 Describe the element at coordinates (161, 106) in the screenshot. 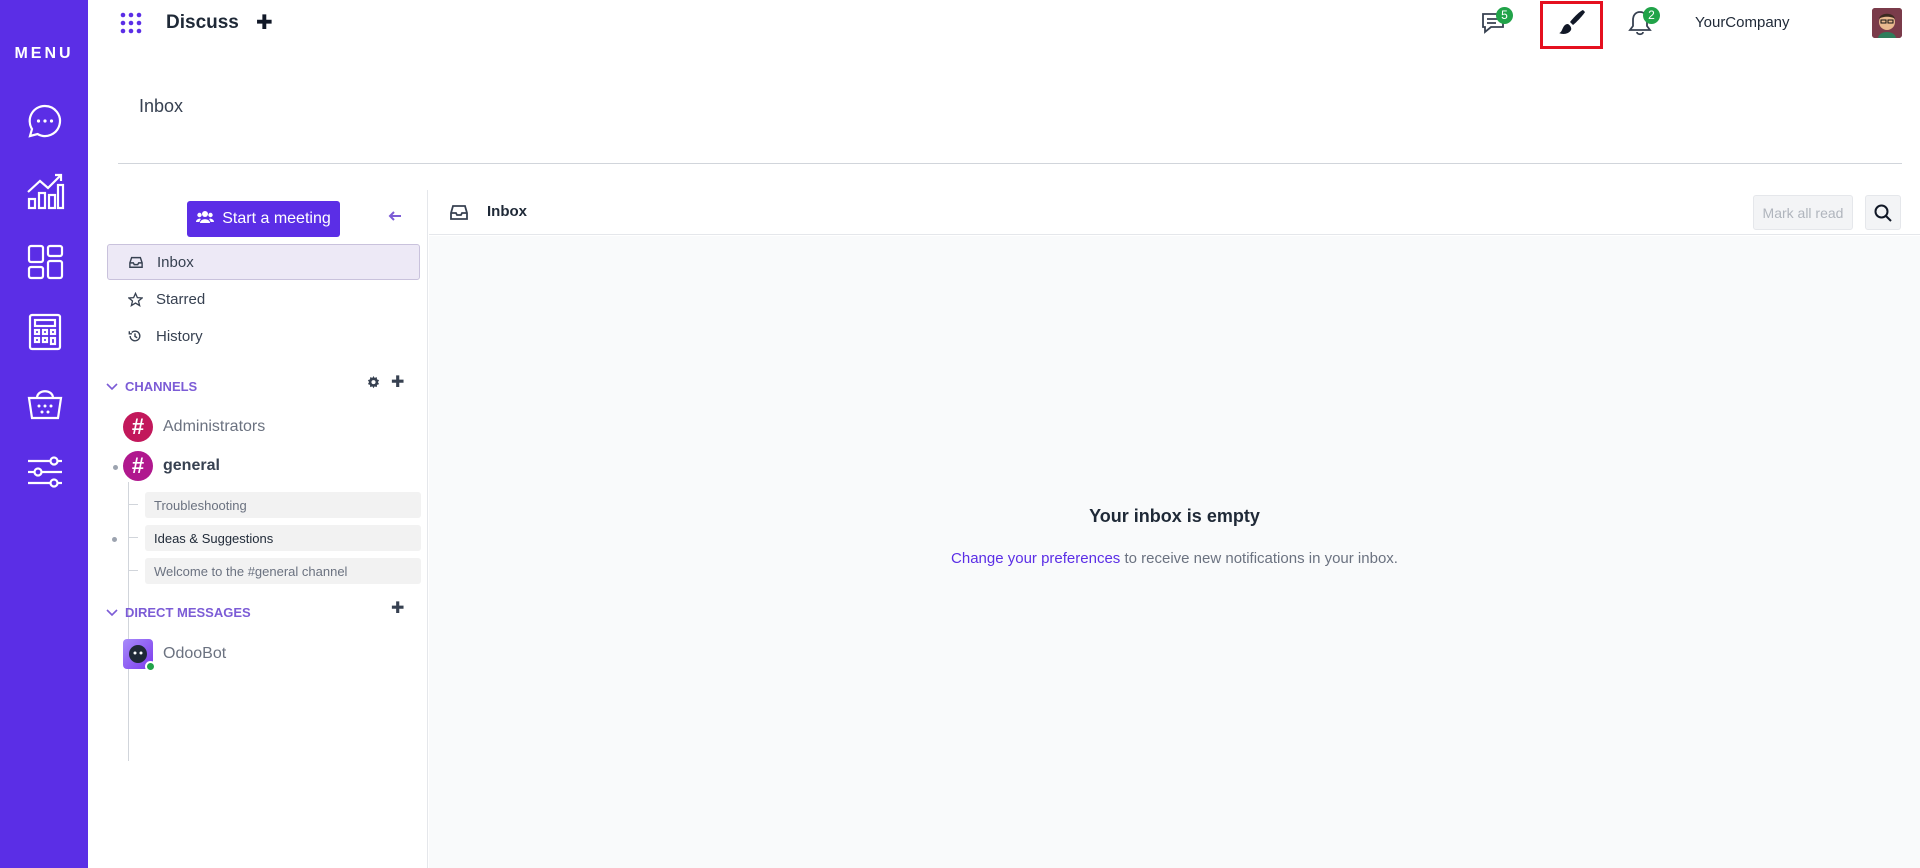

I see `breadcrumb: Inbox` at that location.